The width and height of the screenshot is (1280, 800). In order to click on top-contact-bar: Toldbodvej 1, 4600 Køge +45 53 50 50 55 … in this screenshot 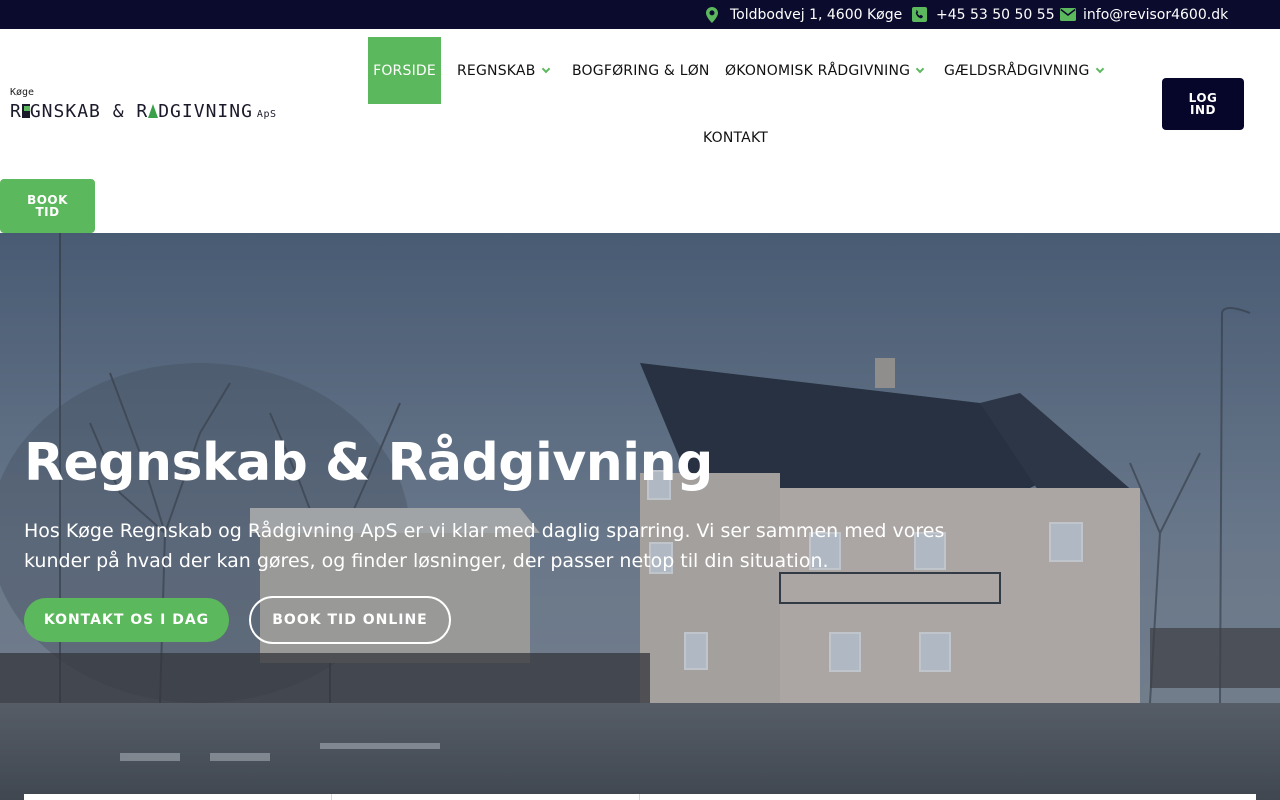, I will do `click(640, 14)`.